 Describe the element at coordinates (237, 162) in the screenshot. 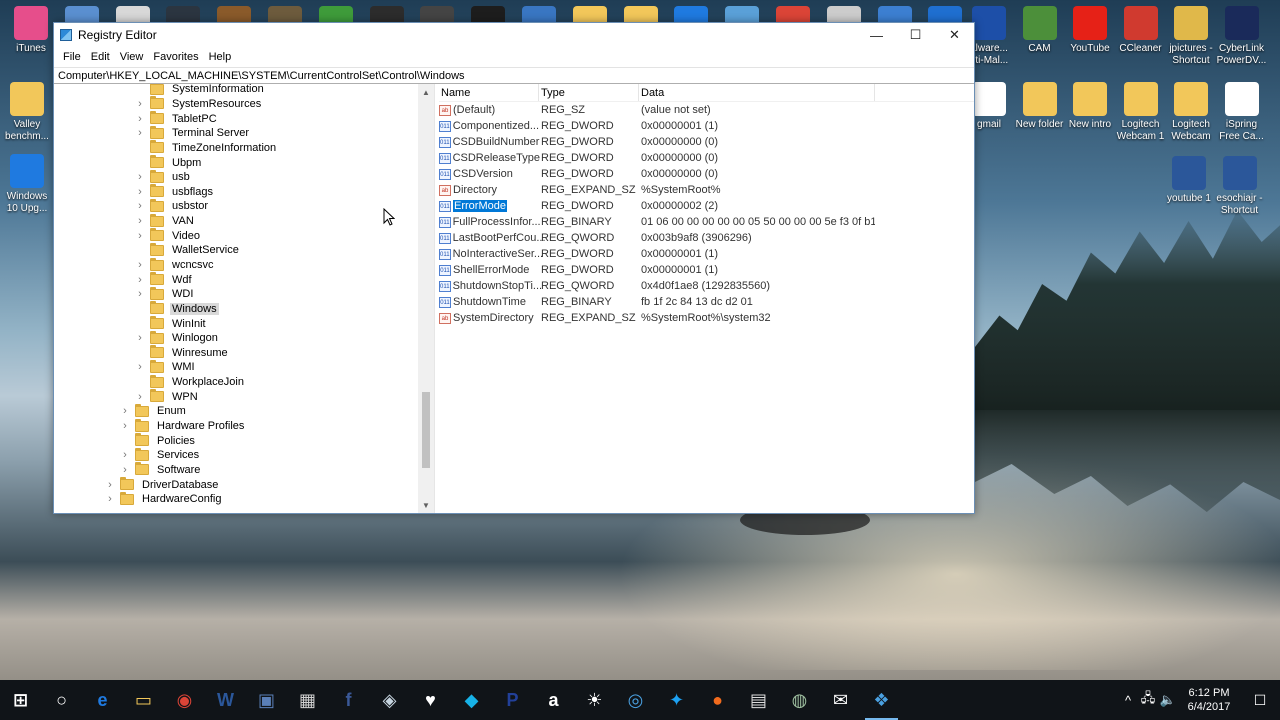

I see `tree-node: Ubpm` at that location.